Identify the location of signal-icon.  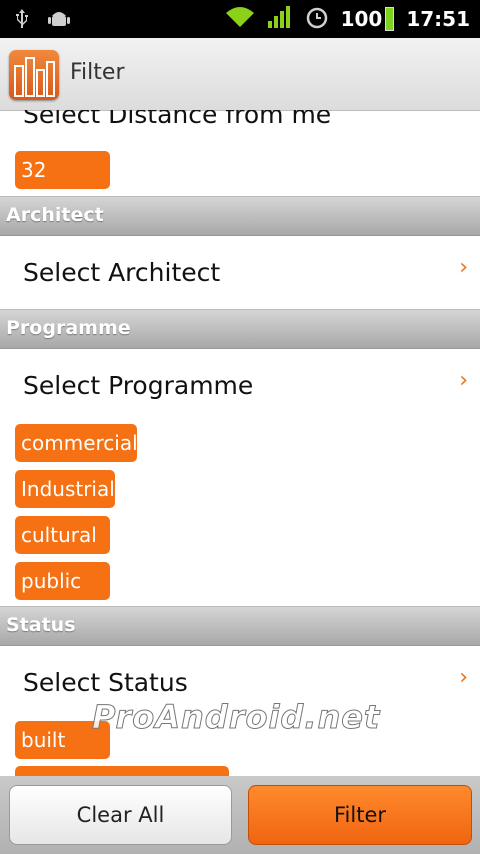
(280, 19).